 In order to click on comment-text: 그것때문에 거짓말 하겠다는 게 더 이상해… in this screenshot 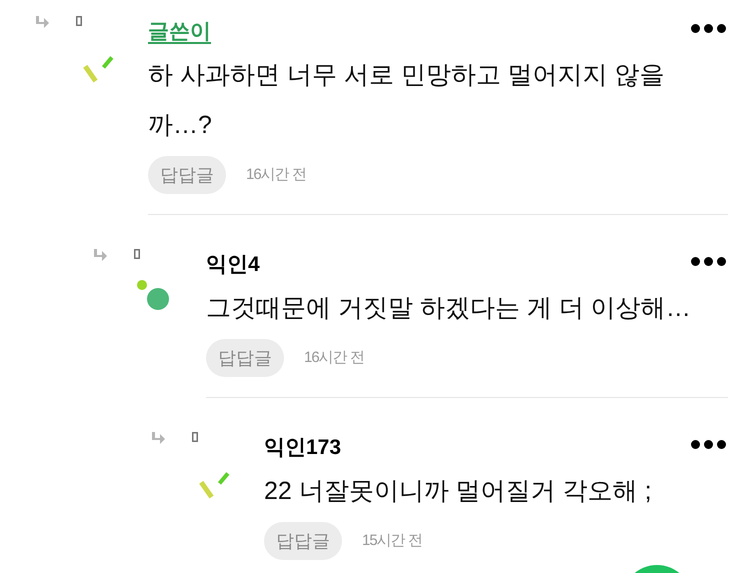, I will do `click(449, 308)`.